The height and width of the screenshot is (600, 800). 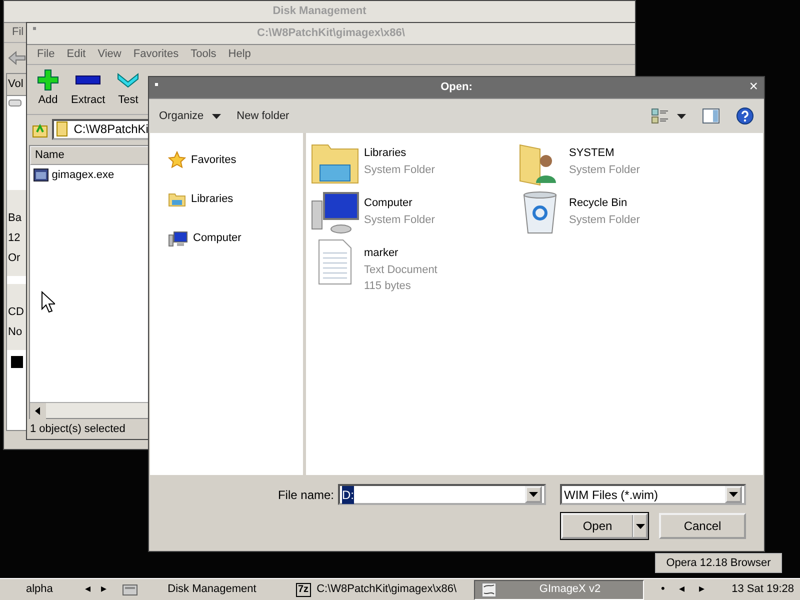 What do you see at coordinates (306, 495) in the screenshot?
I see `field-label: File name:` at bounding box center [306, 495].